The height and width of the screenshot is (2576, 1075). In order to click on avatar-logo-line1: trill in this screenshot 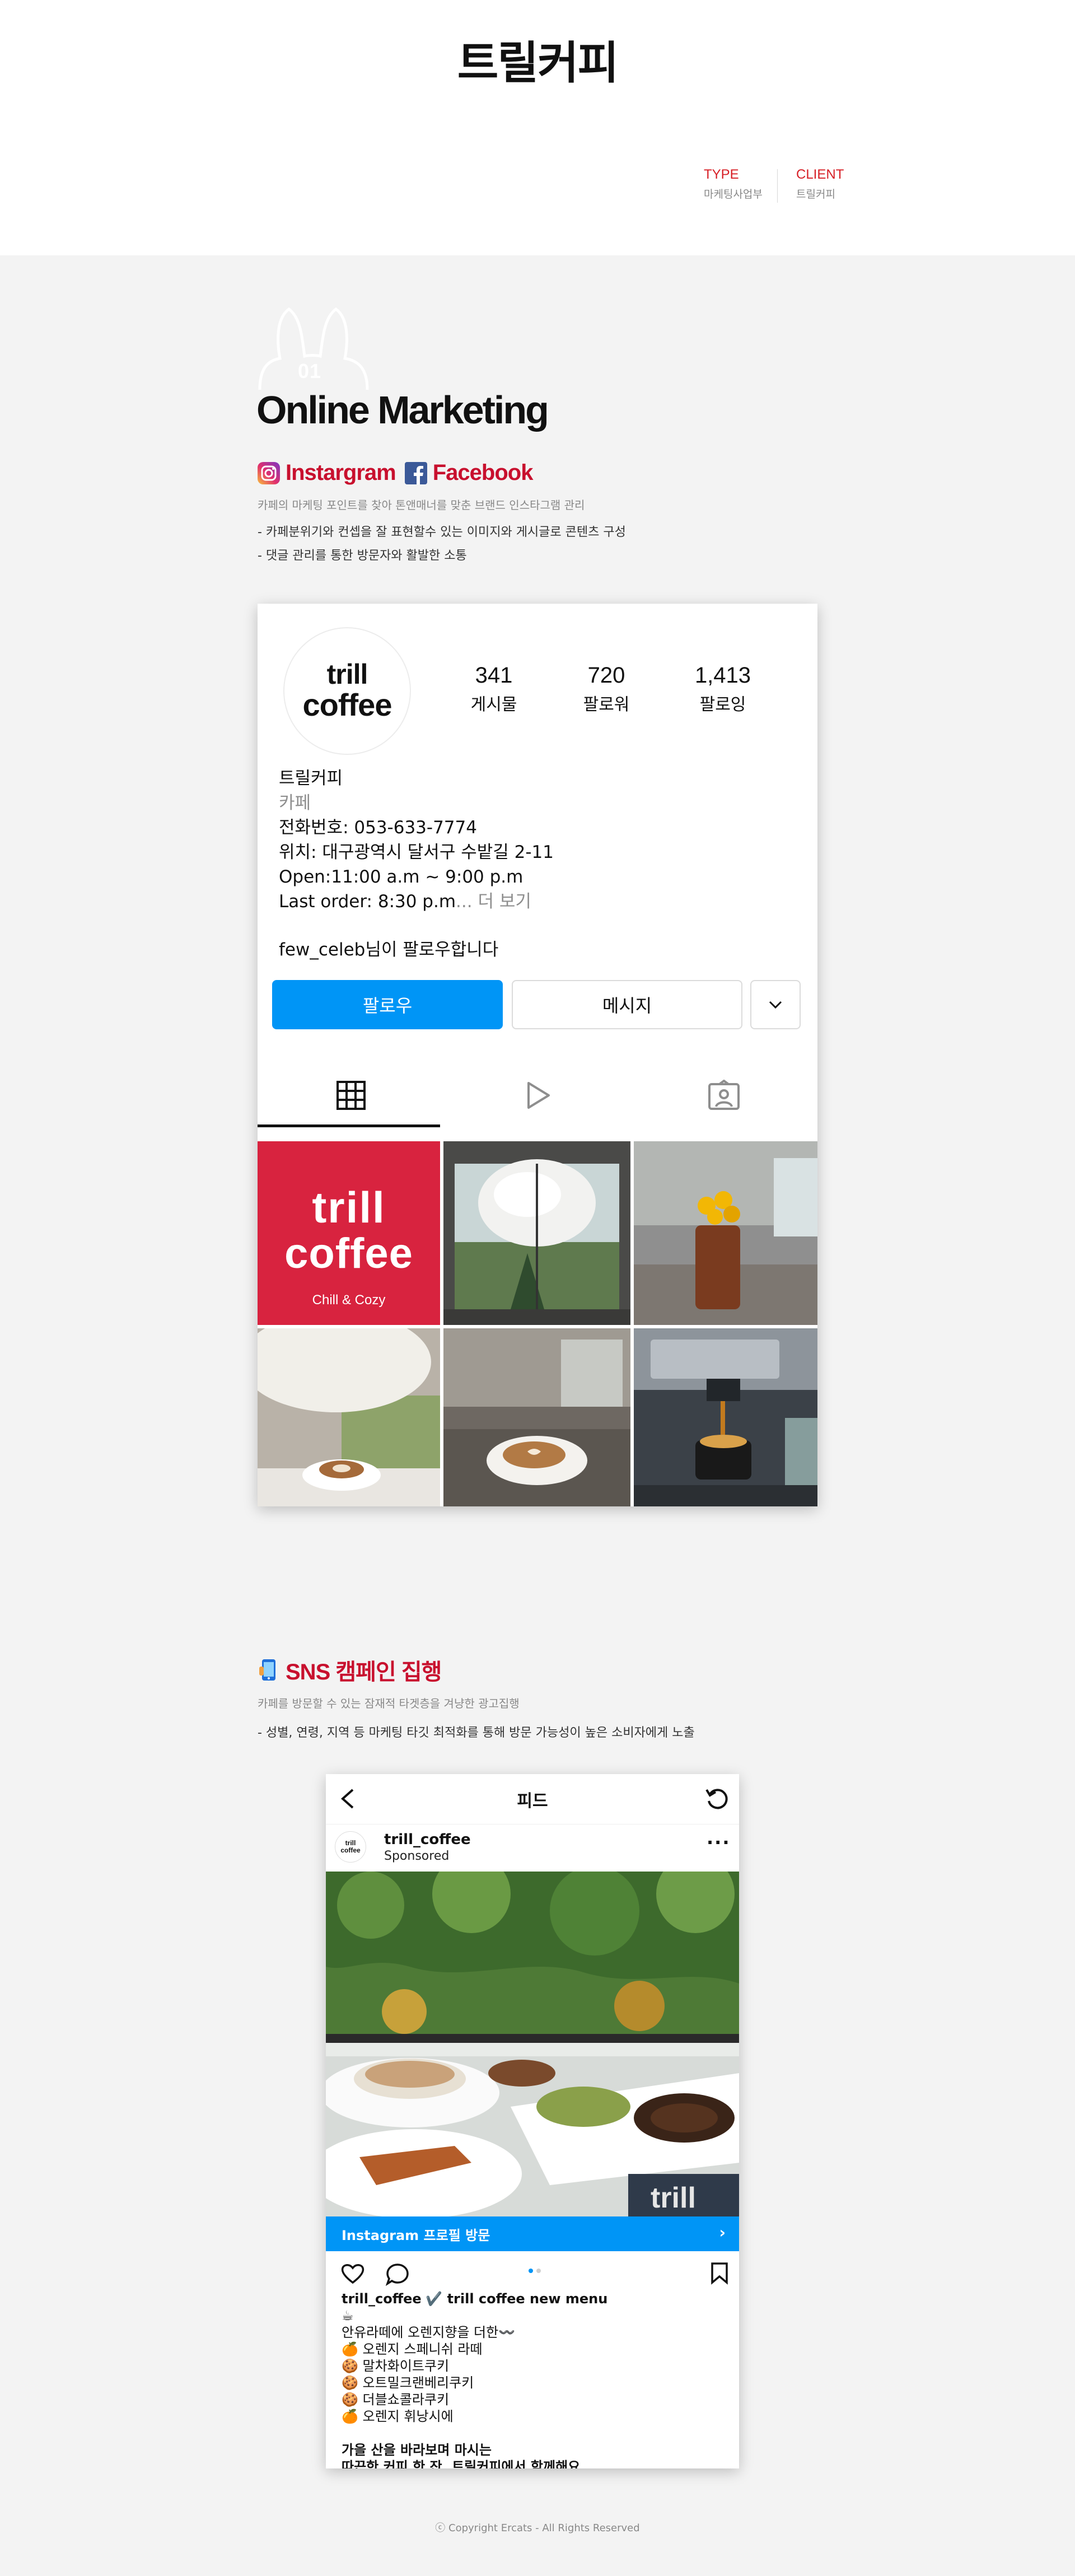, I will do `click(347, 675)`.